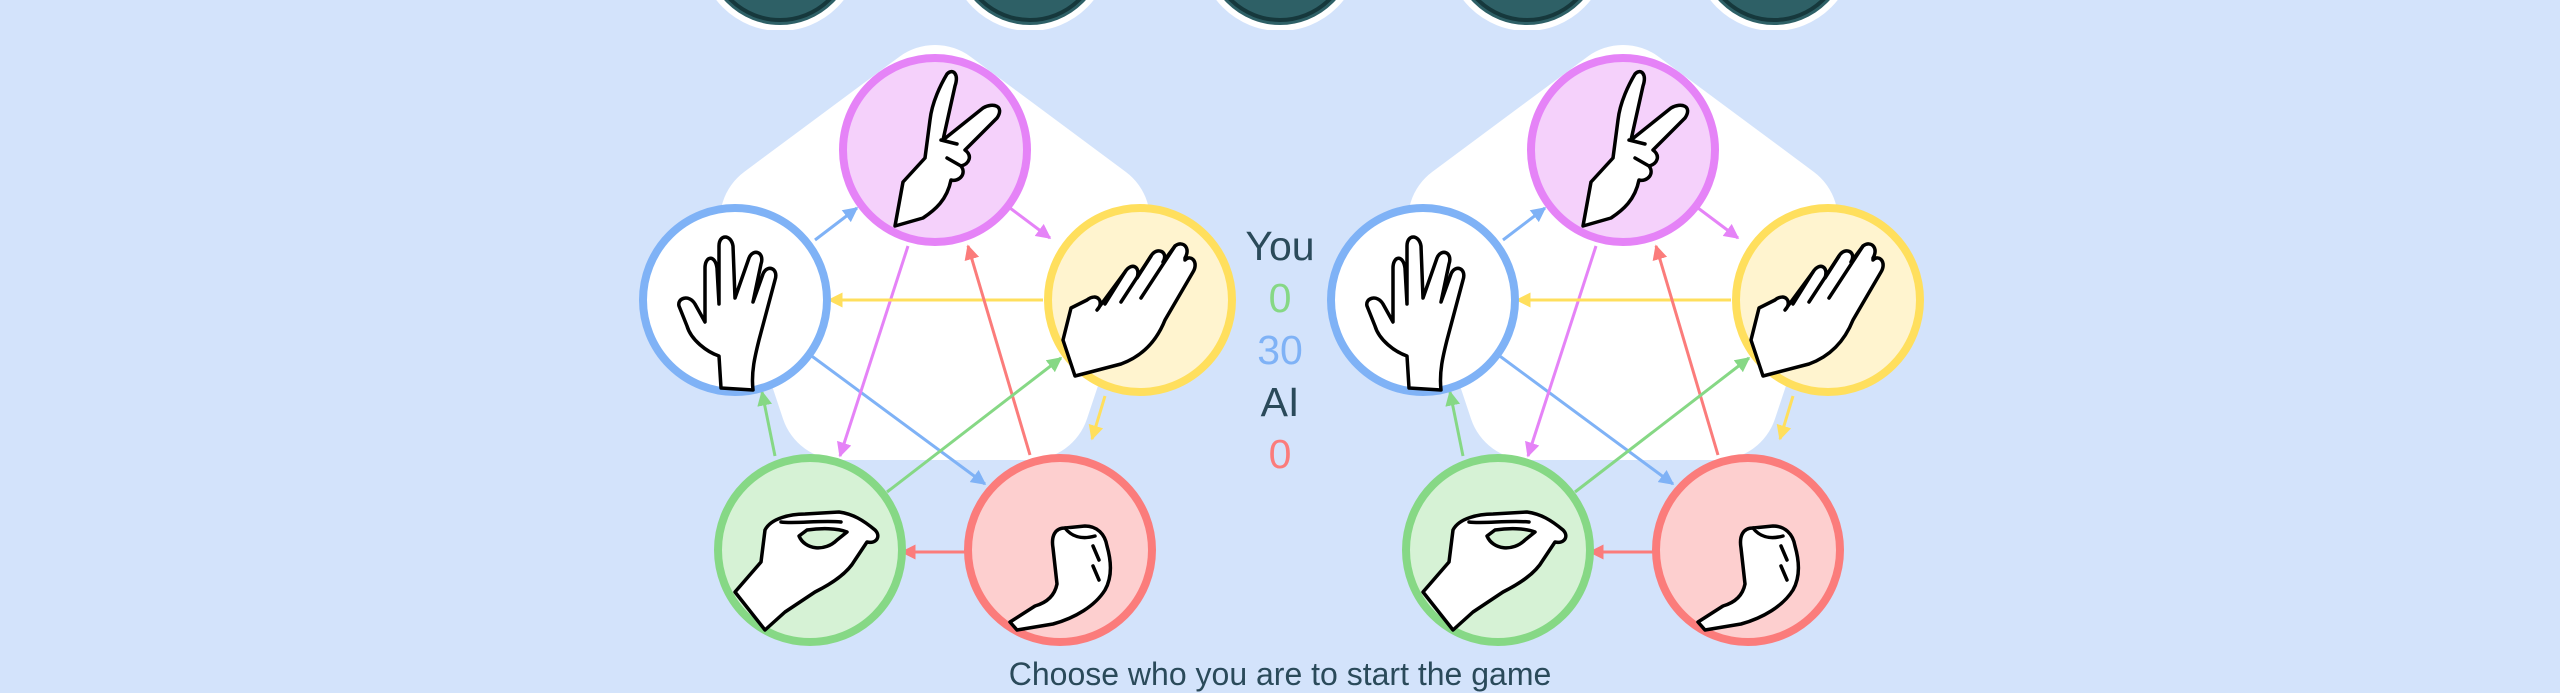 Image resolution: width=2560 pixels, height=693 pixels. What do you see at coordinates (1280, 674) in the screenshot?
I see `start-message: Choose who you are to start the game` at bounding box center [1280, 674].